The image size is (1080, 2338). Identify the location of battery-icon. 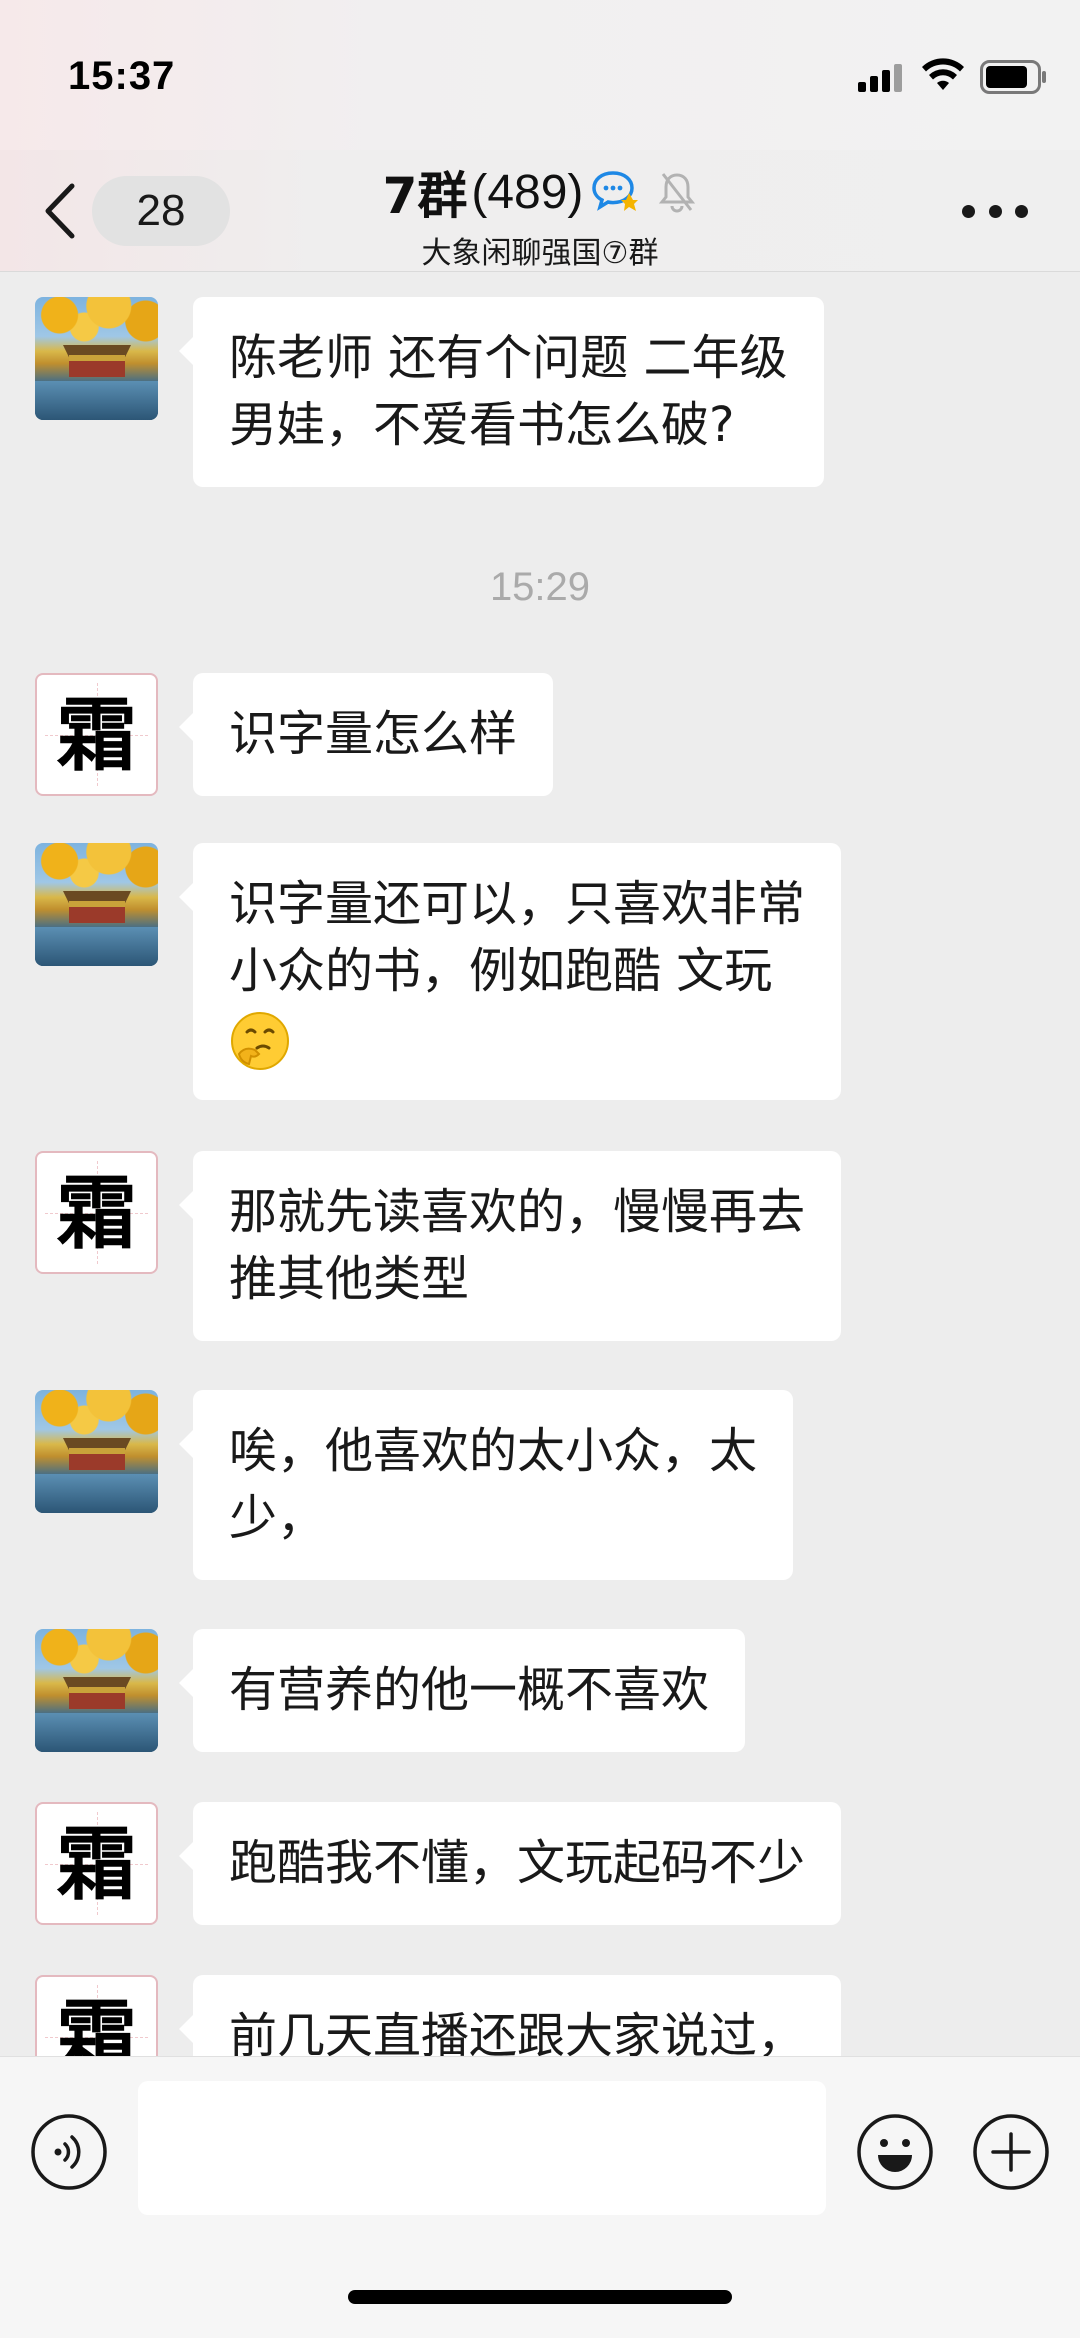
(1013, 77).